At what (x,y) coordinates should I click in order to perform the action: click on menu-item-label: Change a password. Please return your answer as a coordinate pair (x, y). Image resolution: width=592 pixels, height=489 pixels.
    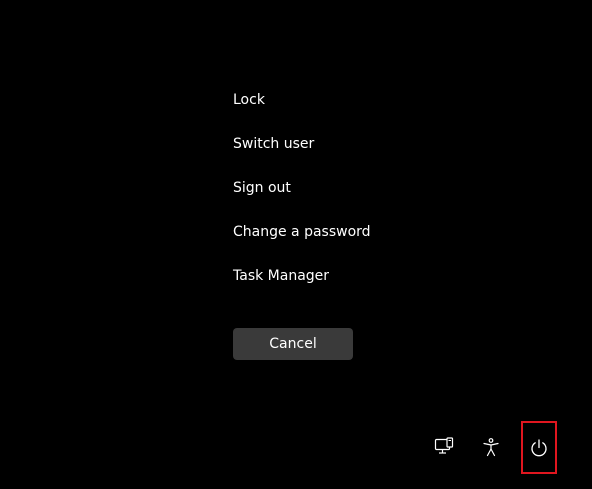
    Looking at the image, I should click on (302, 232).